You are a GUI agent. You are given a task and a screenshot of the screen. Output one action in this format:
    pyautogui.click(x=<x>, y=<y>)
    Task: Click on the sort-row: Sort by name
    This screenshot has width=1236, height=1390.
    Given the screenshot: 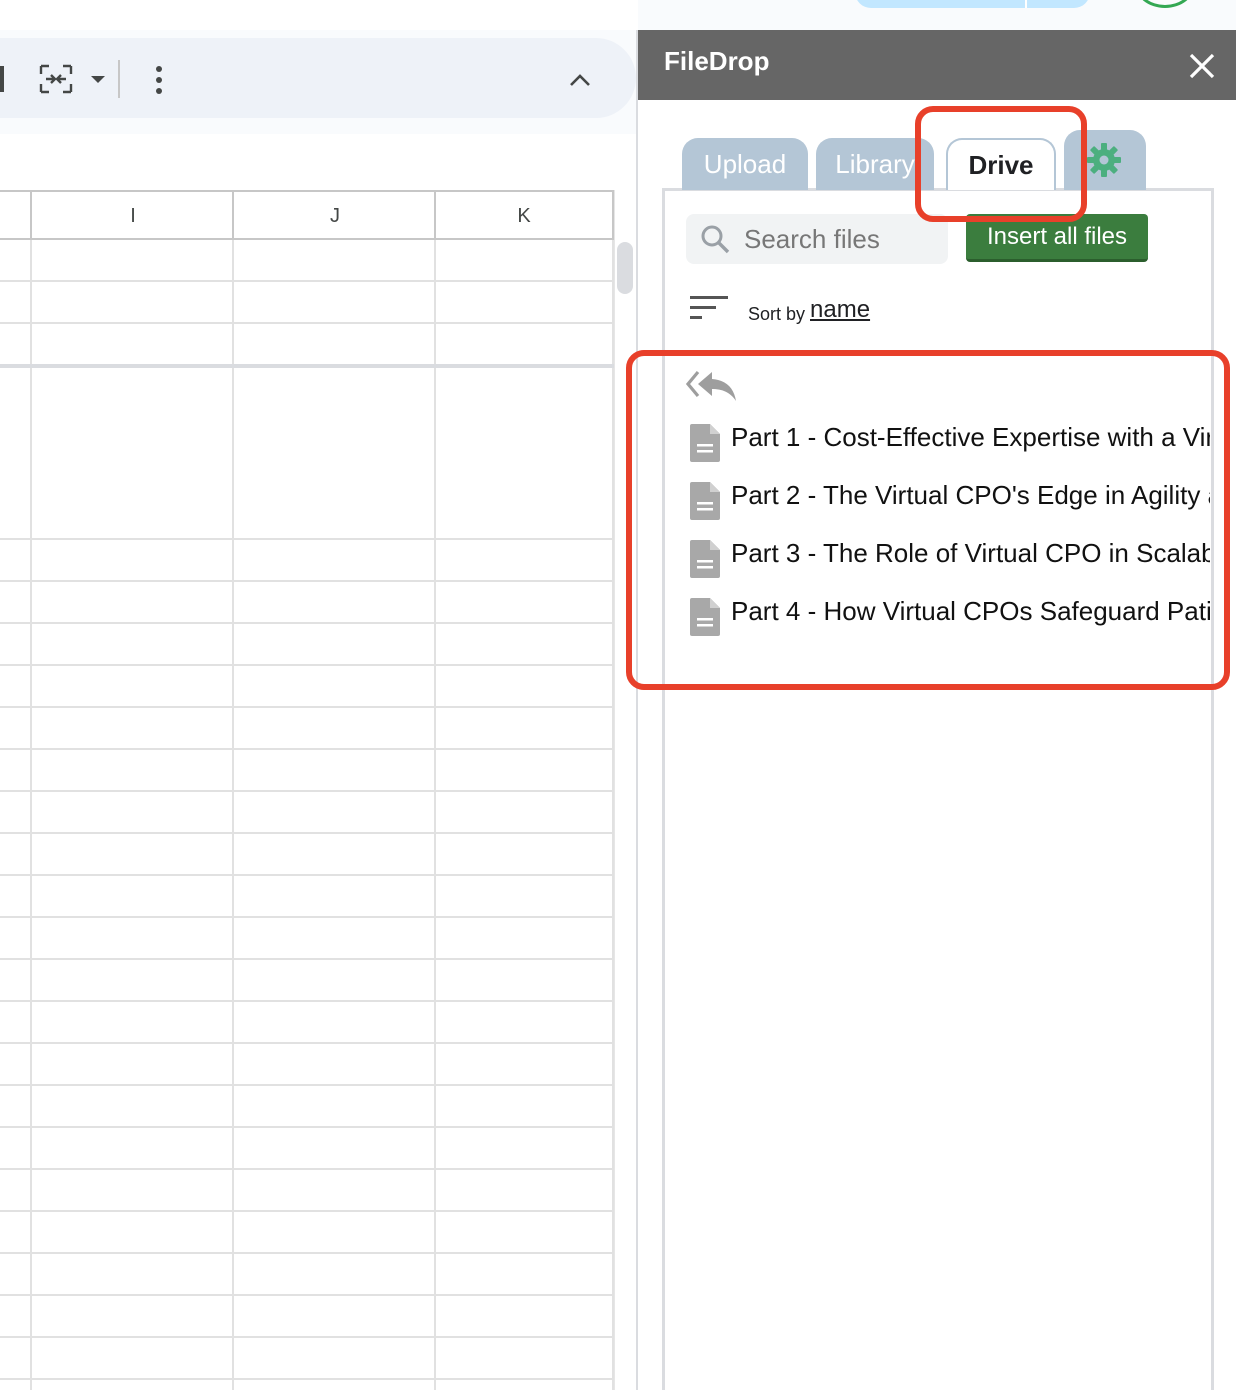 What is the action you would take?
    pyautogui.click(x=840, y=312)
    